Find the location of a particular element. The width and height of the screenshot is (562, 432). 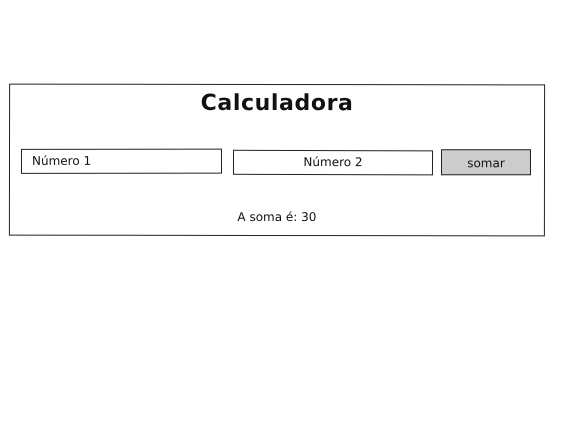

numero-2-placeholder: Número 2 is located at coordinates (333, 162).